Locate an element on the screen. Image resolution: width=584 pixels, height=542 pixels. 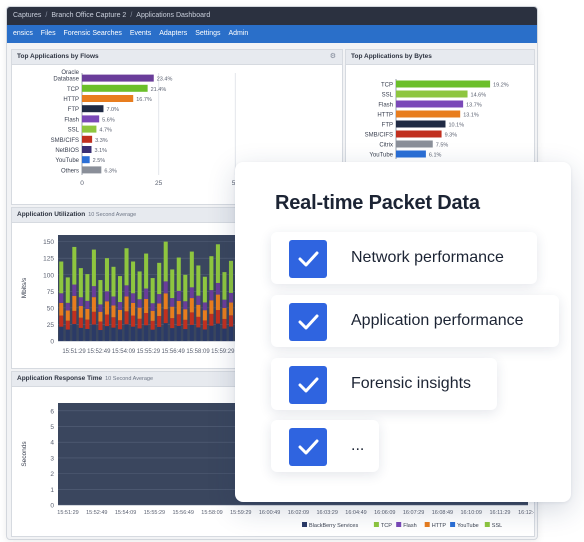
legend-label: BlackBerry Services is located at coordinates (333, 526).